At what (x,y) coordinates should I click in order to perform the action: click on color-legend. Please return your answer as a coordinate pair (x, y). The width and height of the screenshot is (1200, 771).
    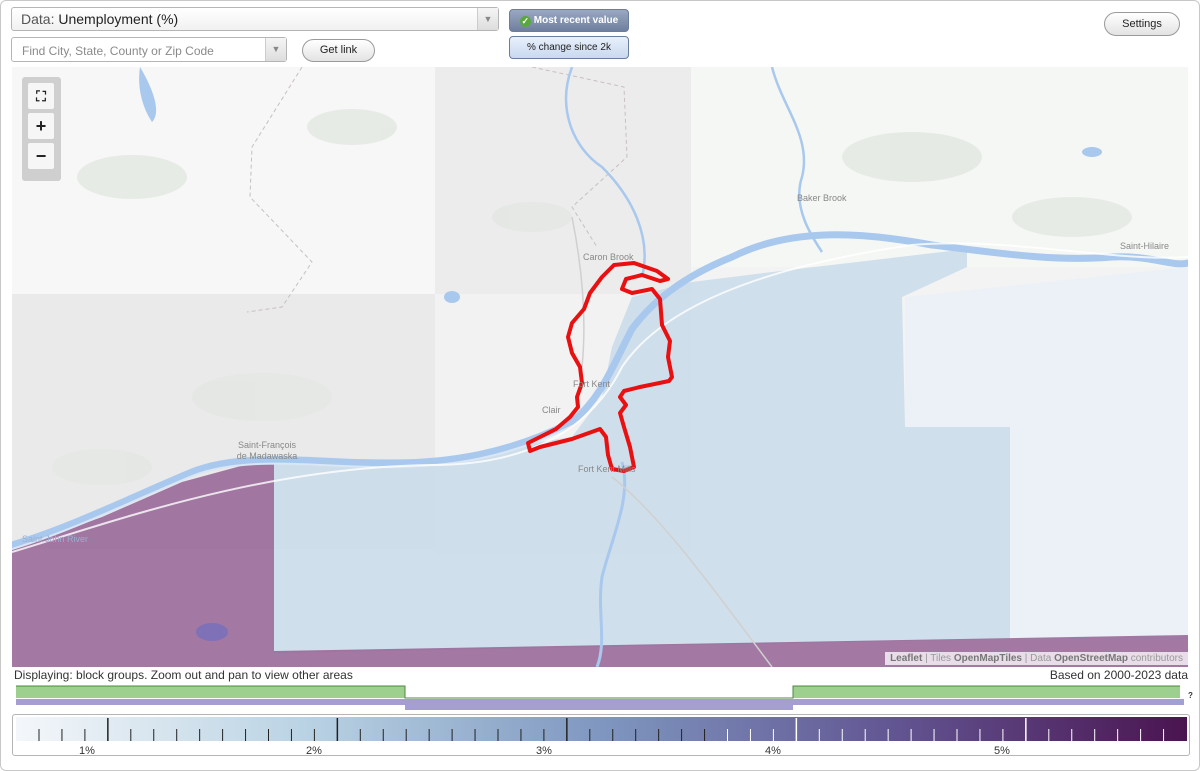
    Looking at the image, I should click on (601, 735).